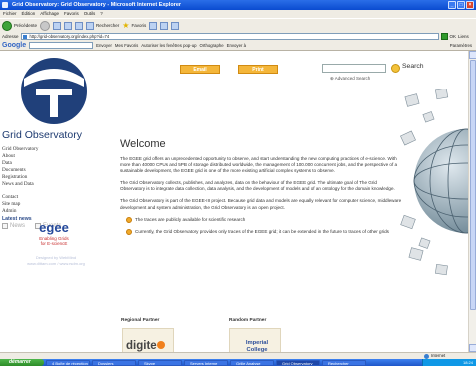 Image resolution: width=476 pixels, height=366 pixels. I want to click on sidebar-item-contact: Contact, so click(57, 197).